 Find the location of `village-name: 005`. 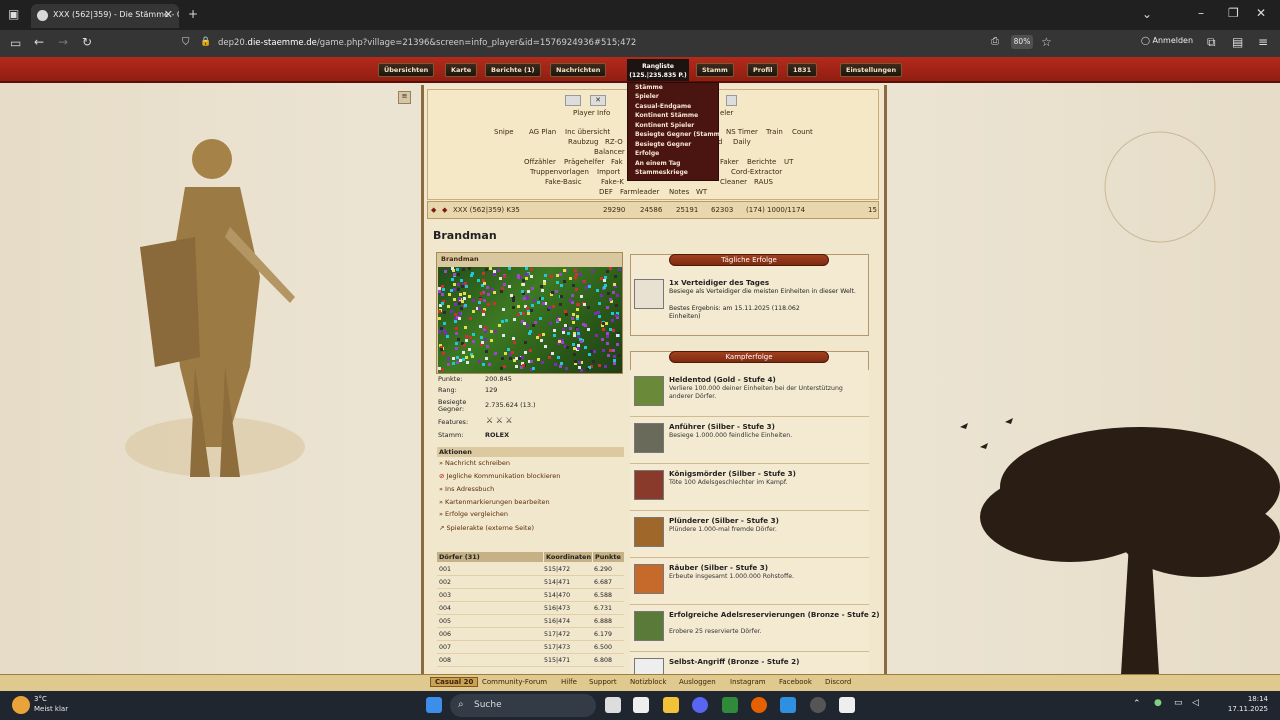

village-name: 005 is located at coordinates (445, 621).